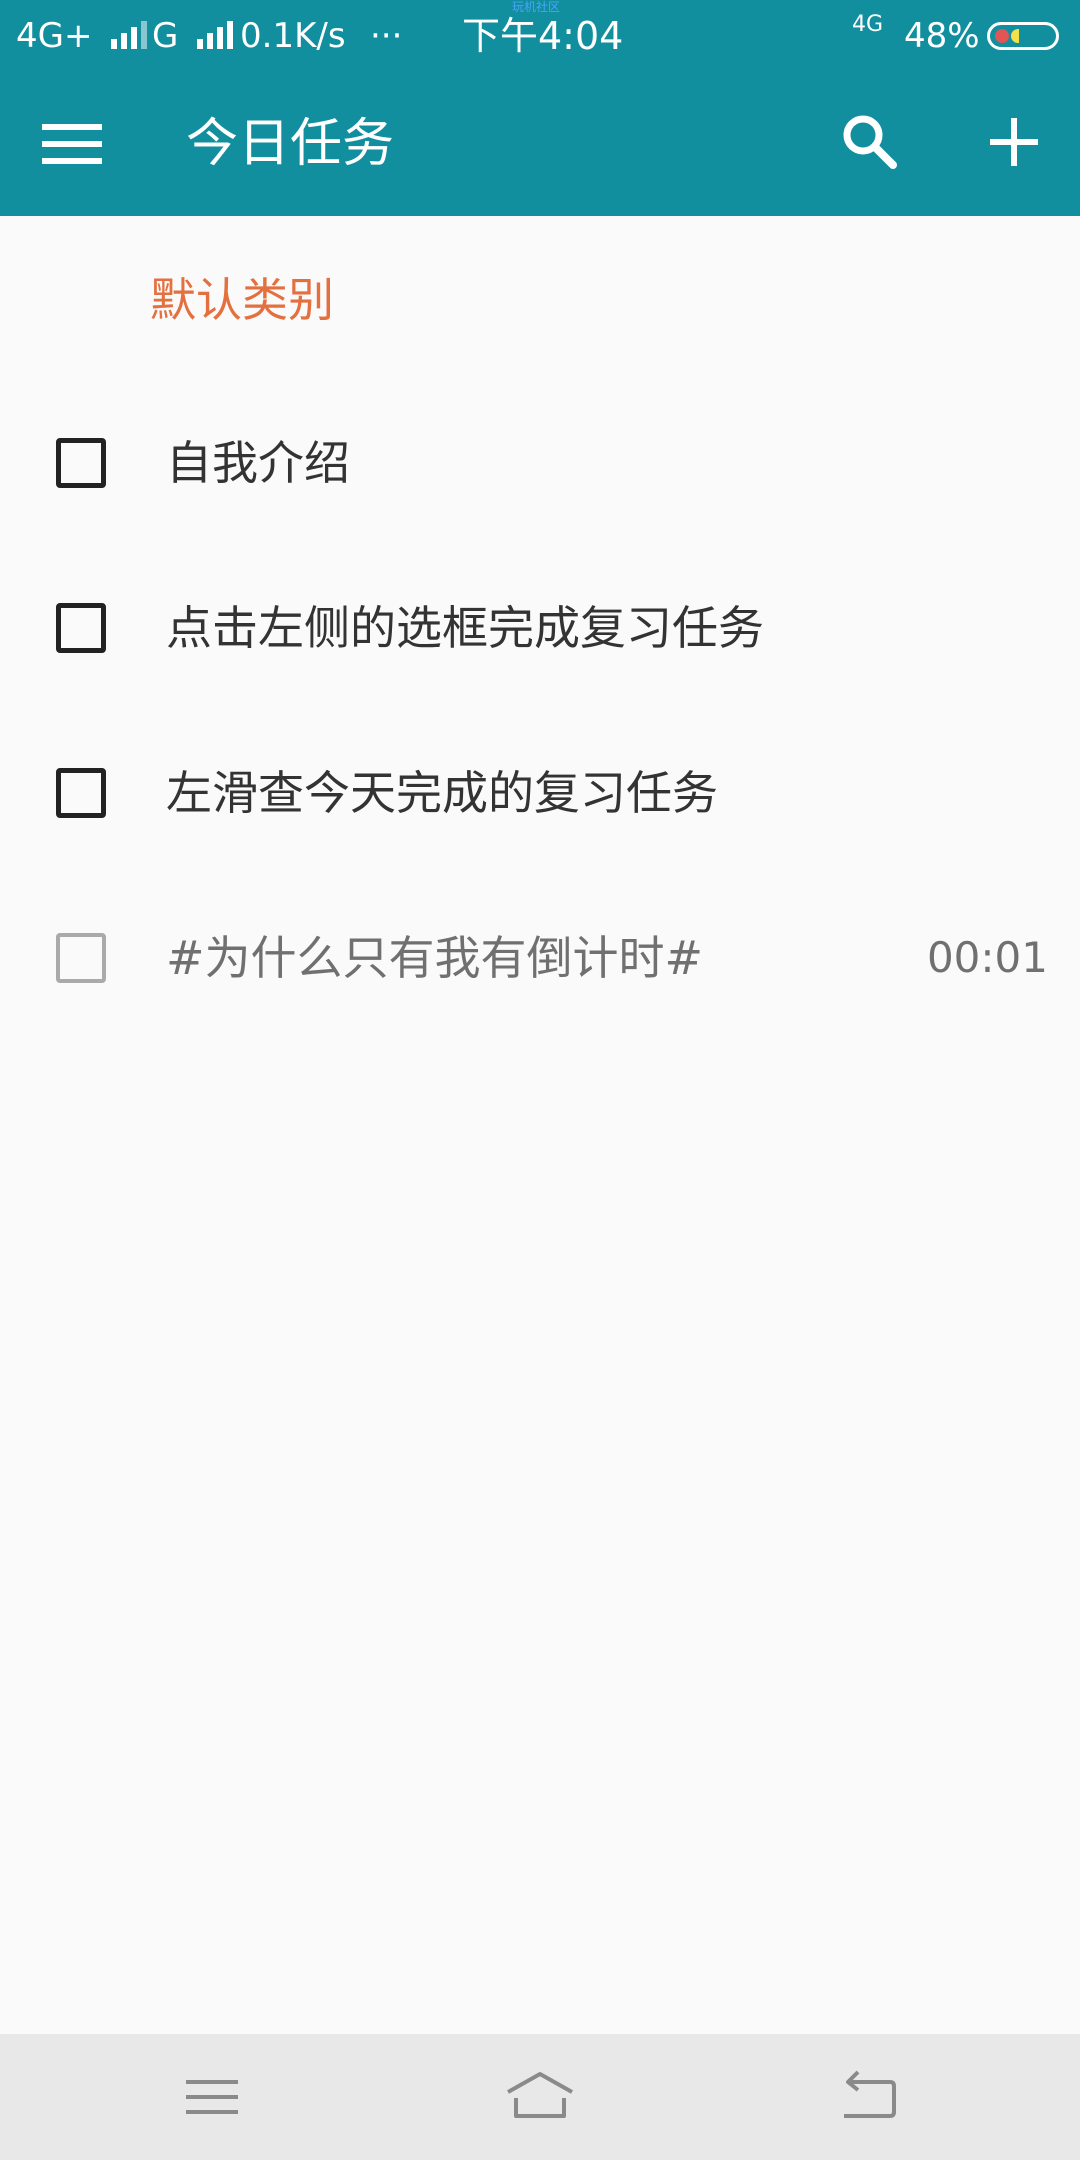  I want to click on more-notifications-icon: ···, so click(386, 36).